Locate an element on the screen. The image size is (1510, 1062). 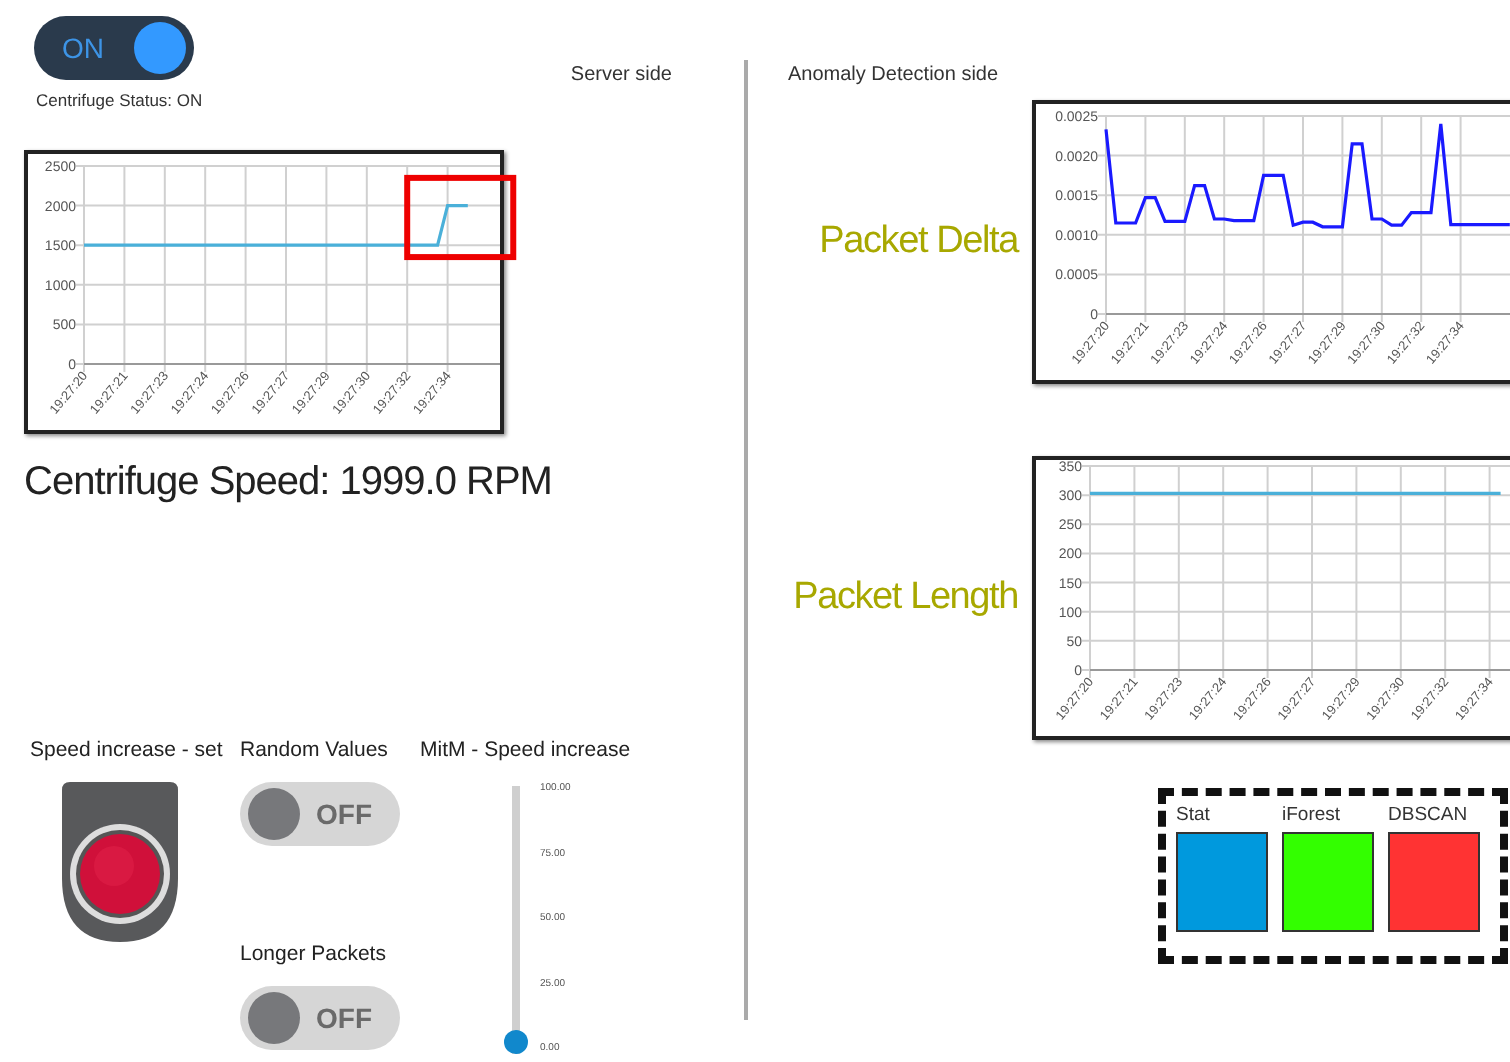
control-label: Longer Packets is located at coordinates (313, 954).